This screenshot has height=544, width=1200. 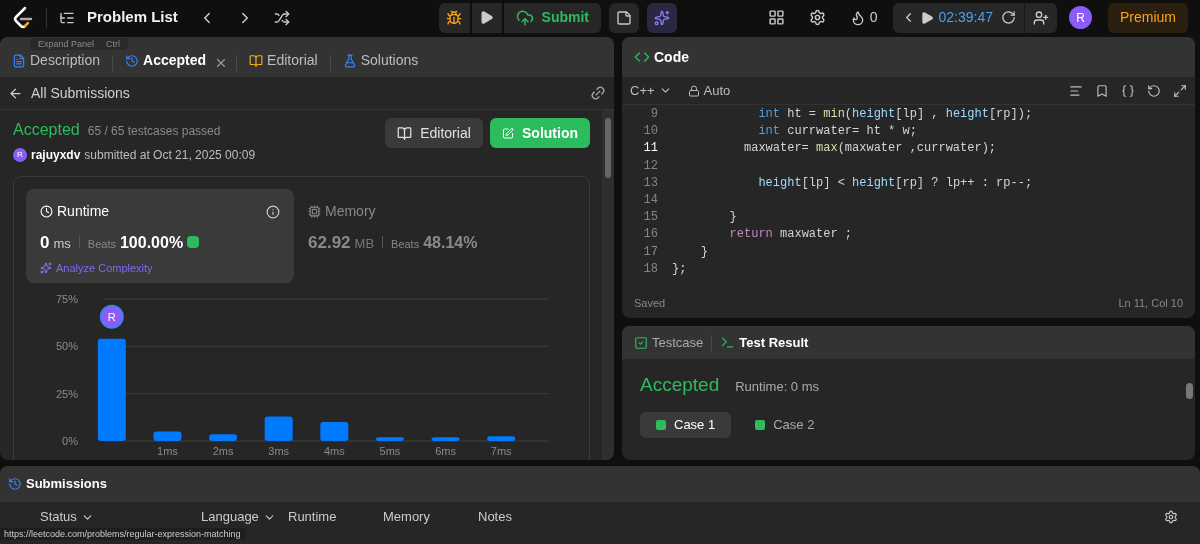 What do you see at coordinates (132, 60) in the screenshot?
I see `history-icon` at bounding box center [132, 60].